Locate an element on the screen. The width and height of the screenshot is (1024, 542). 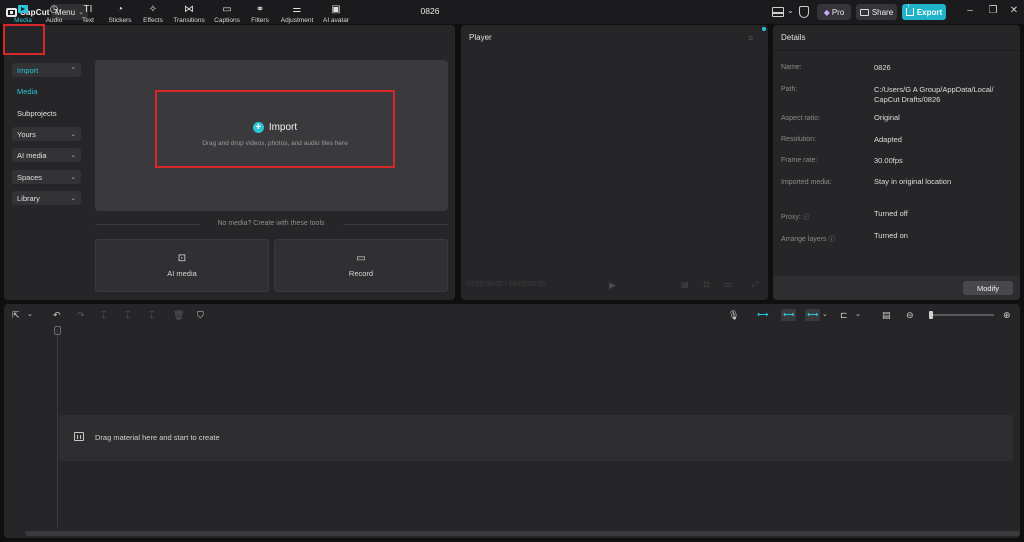
tab-audio: ◷ Audio is located at coordinates (54, 15).